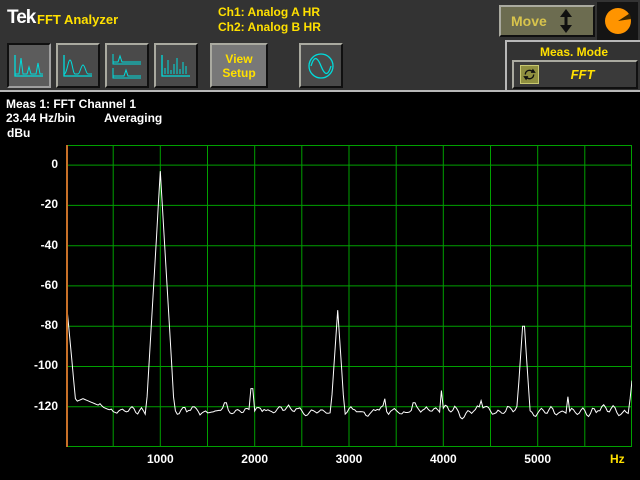  What do you see at coordinates (529, 21) in the screenshot?
I see `move-label: Move` at bounding box center [529, 21].